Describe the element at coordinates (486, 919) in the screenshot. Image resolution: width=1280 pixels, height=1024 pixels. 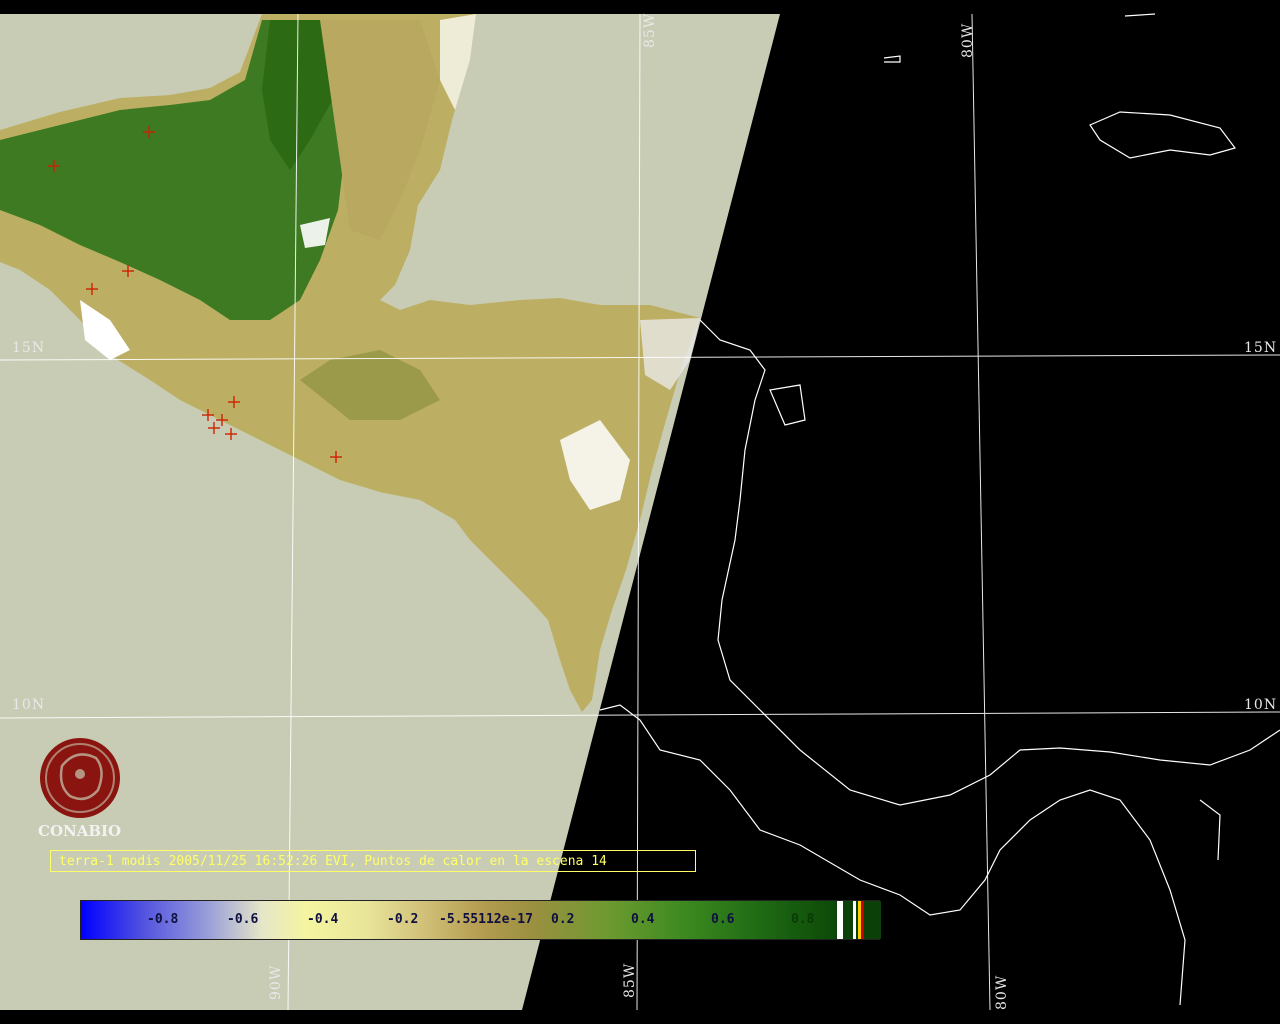
I see `colorbar-tick: -5.55112e-17` at that location.